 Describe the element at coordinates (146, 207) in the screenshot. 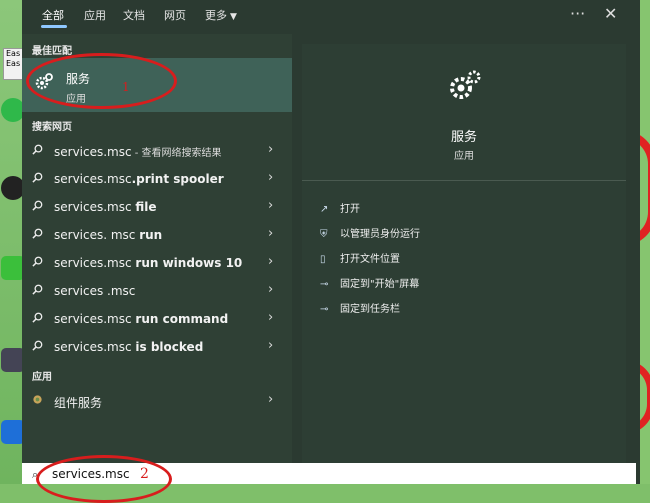

I see `web-result-bold: file` at that location.